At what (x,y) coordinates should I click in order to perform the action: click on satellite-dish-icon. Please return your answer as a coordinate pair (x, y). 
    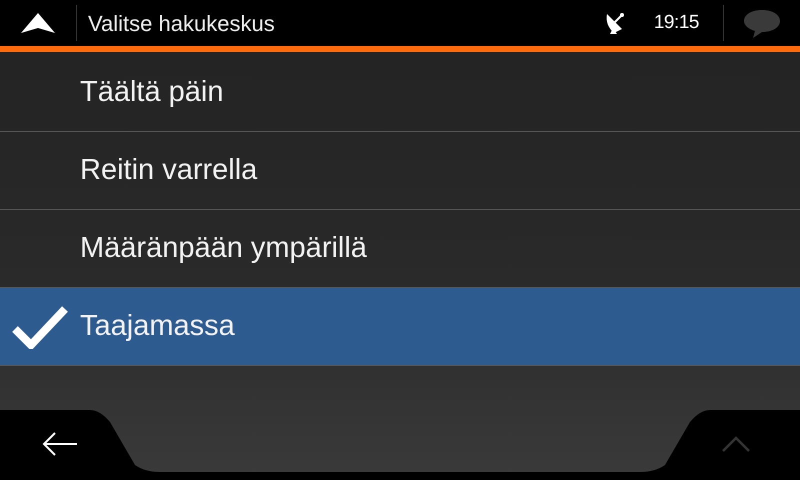
    Looking at the image, I should click on (615, 23).